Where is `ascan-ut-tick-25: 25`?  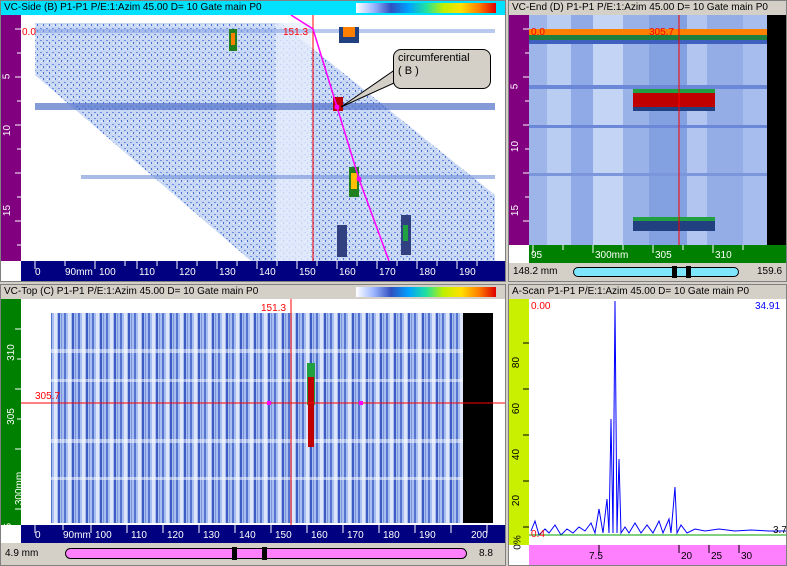 ascan-ut-tick-25: 25 is located at coordinates (717, 556).